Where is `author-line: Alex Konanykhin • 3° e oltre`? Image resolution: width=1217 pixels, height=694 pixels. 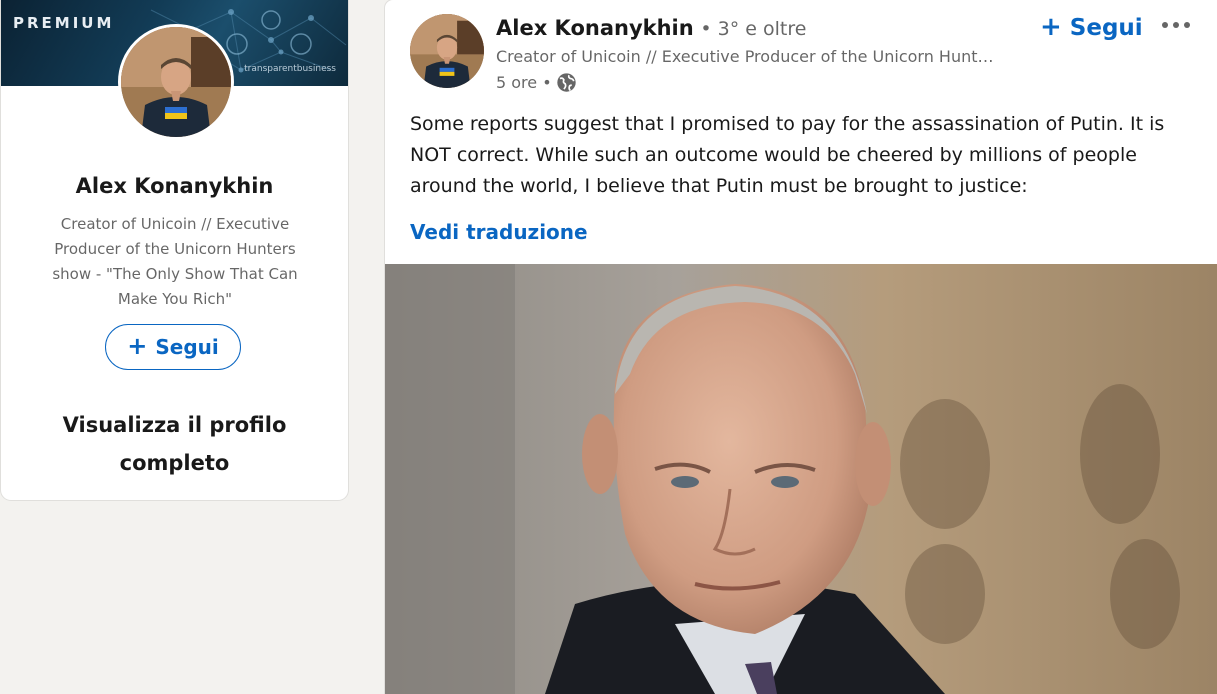
author-line: Alex Konanykhin • 3° e oltre is located at coordinates (651, 28).